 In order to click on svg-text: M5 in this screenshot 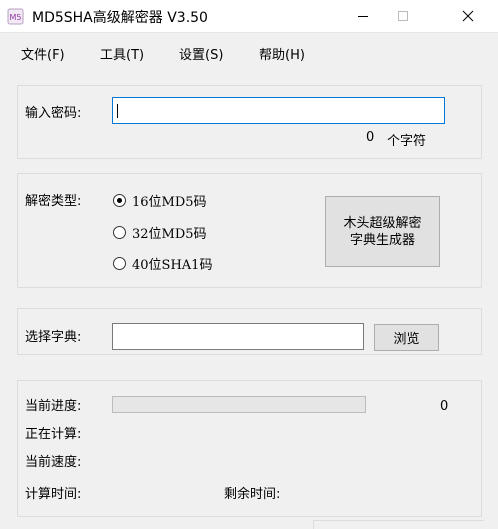, I will do `click(16, 17)`.